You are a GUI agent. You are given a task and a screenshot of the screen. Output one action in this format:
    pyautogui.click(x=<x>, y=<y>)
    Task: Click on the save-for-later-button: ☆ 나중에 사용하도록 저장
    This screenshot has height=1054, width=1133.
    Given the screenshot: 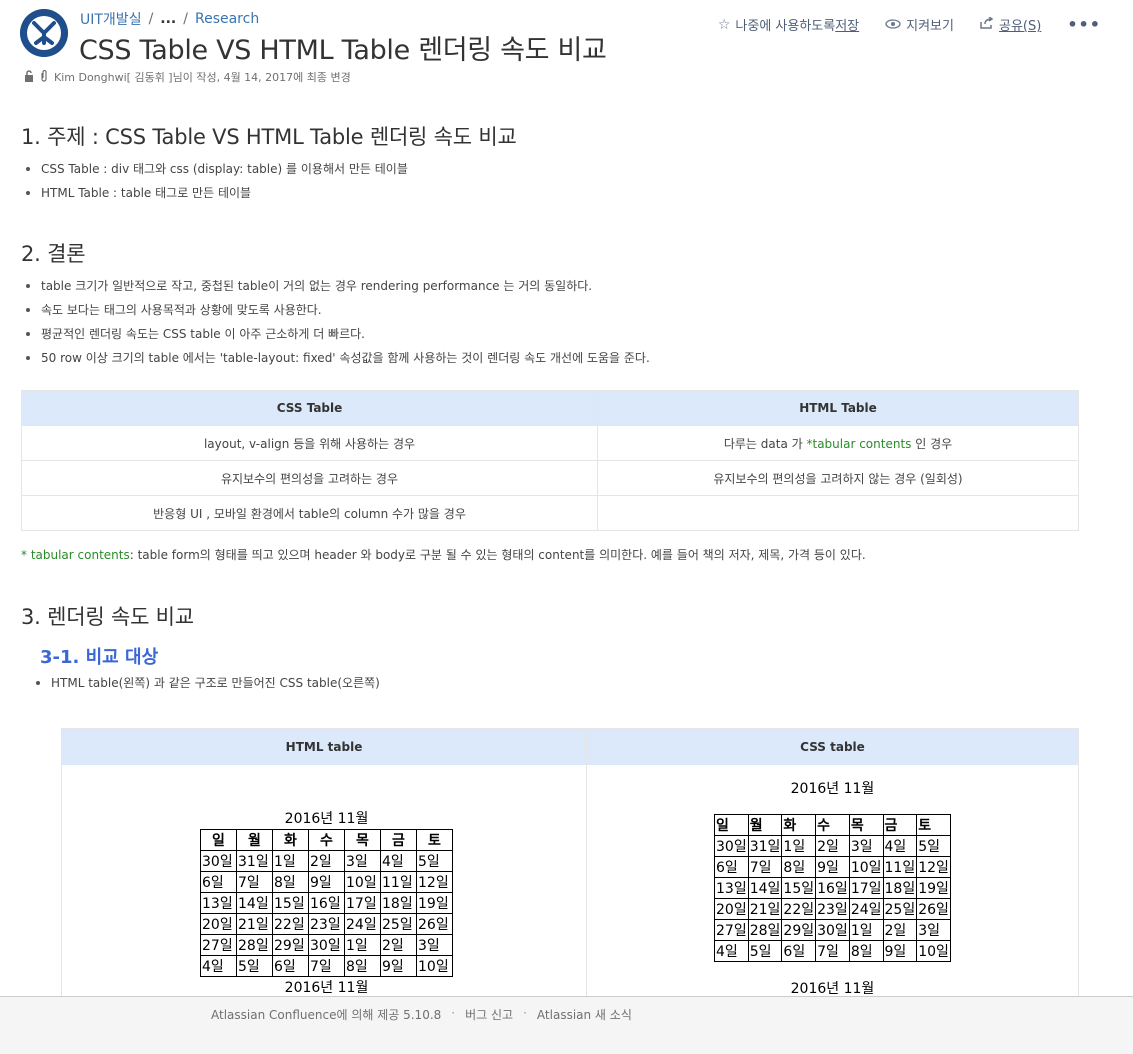 What is the action you would take?
    pyautogui.click(x=789, y=25)
    